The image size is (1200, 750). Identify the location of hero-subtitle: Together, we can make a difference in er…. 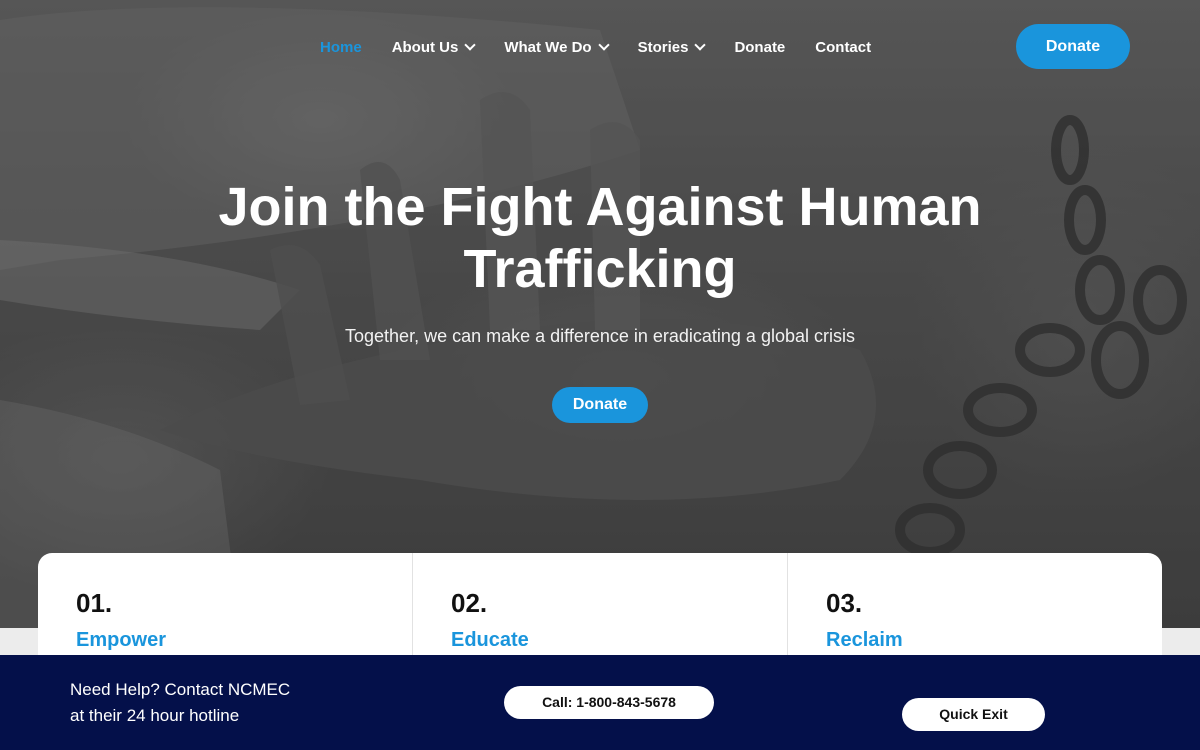
(600, 336).